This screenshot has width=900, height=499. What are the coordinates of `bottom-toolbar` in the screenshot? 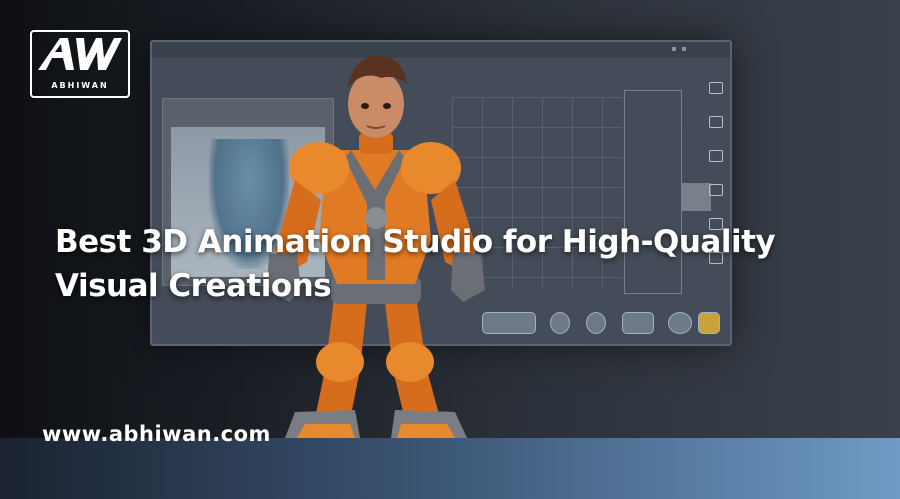 It's located at (602, 323).